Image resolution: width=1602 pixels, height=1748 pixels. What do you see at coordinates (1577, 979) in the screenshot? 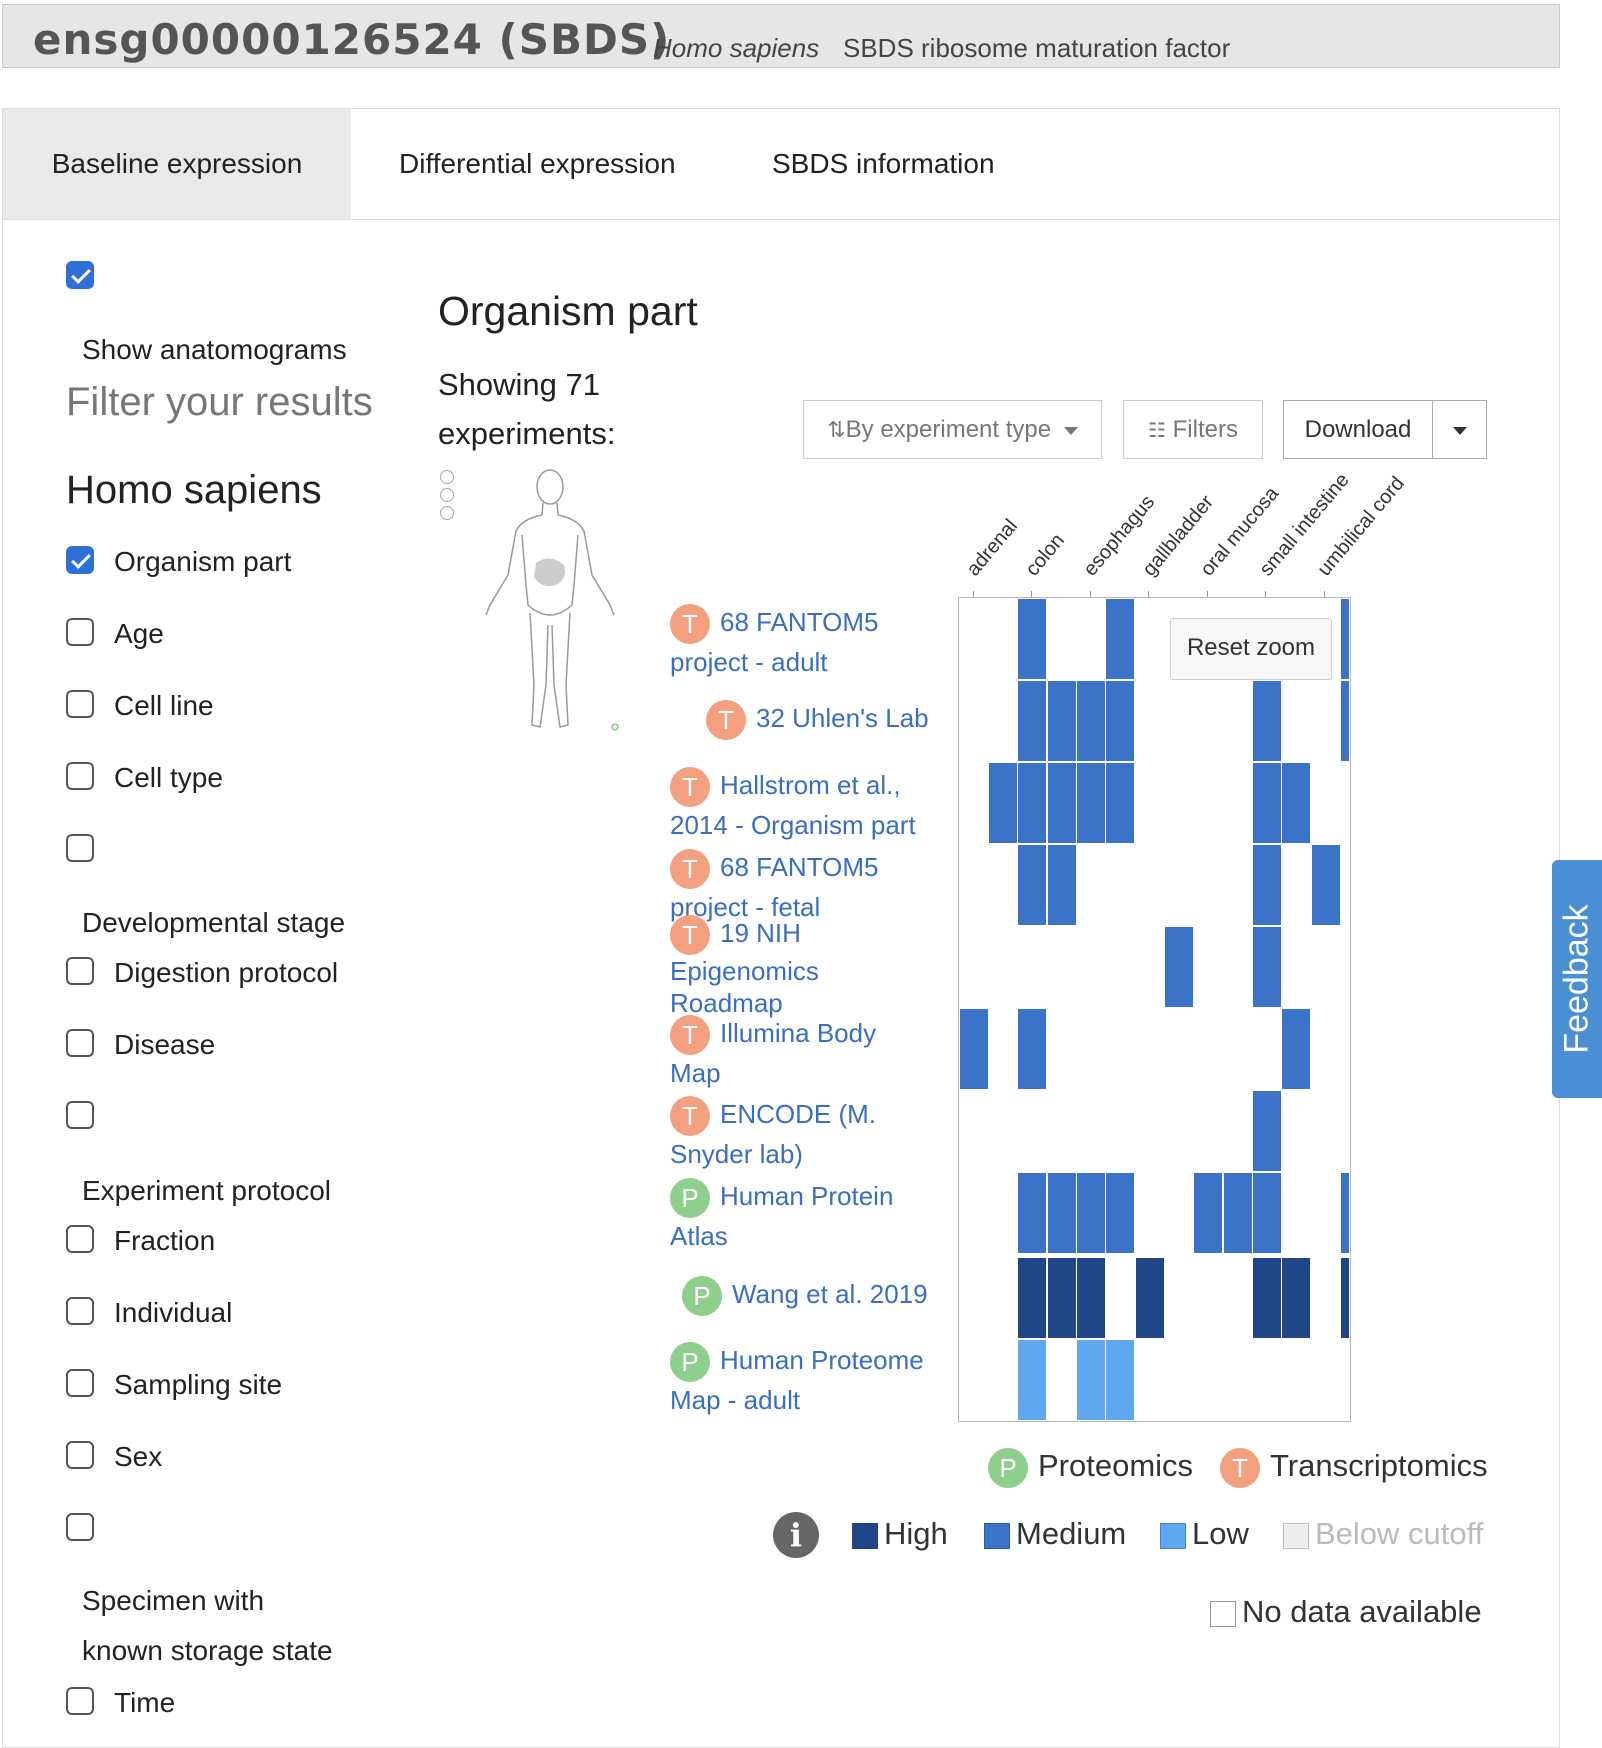
I see `feedback-tab: Feedback` at bounding box center [1577, 979].